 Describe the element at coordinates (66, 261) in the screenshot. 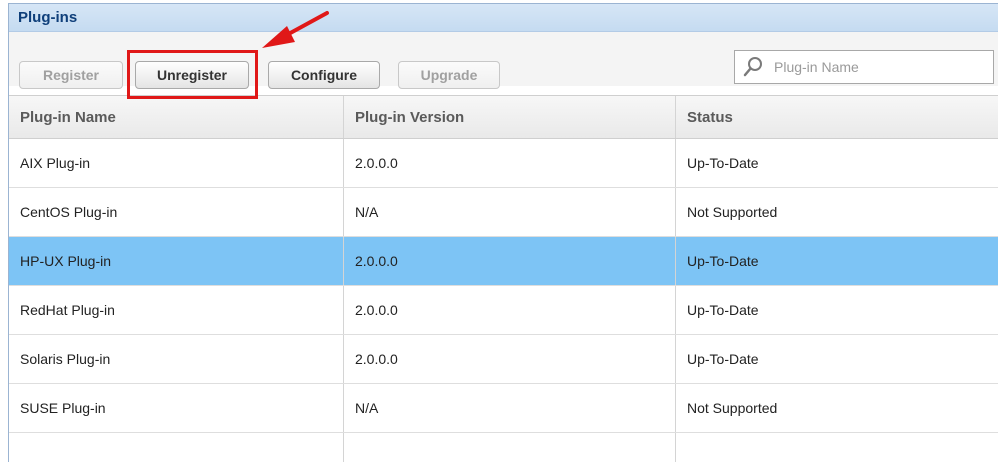

I see `plugin-name-cell: HP-UX Plug-in` at that location.